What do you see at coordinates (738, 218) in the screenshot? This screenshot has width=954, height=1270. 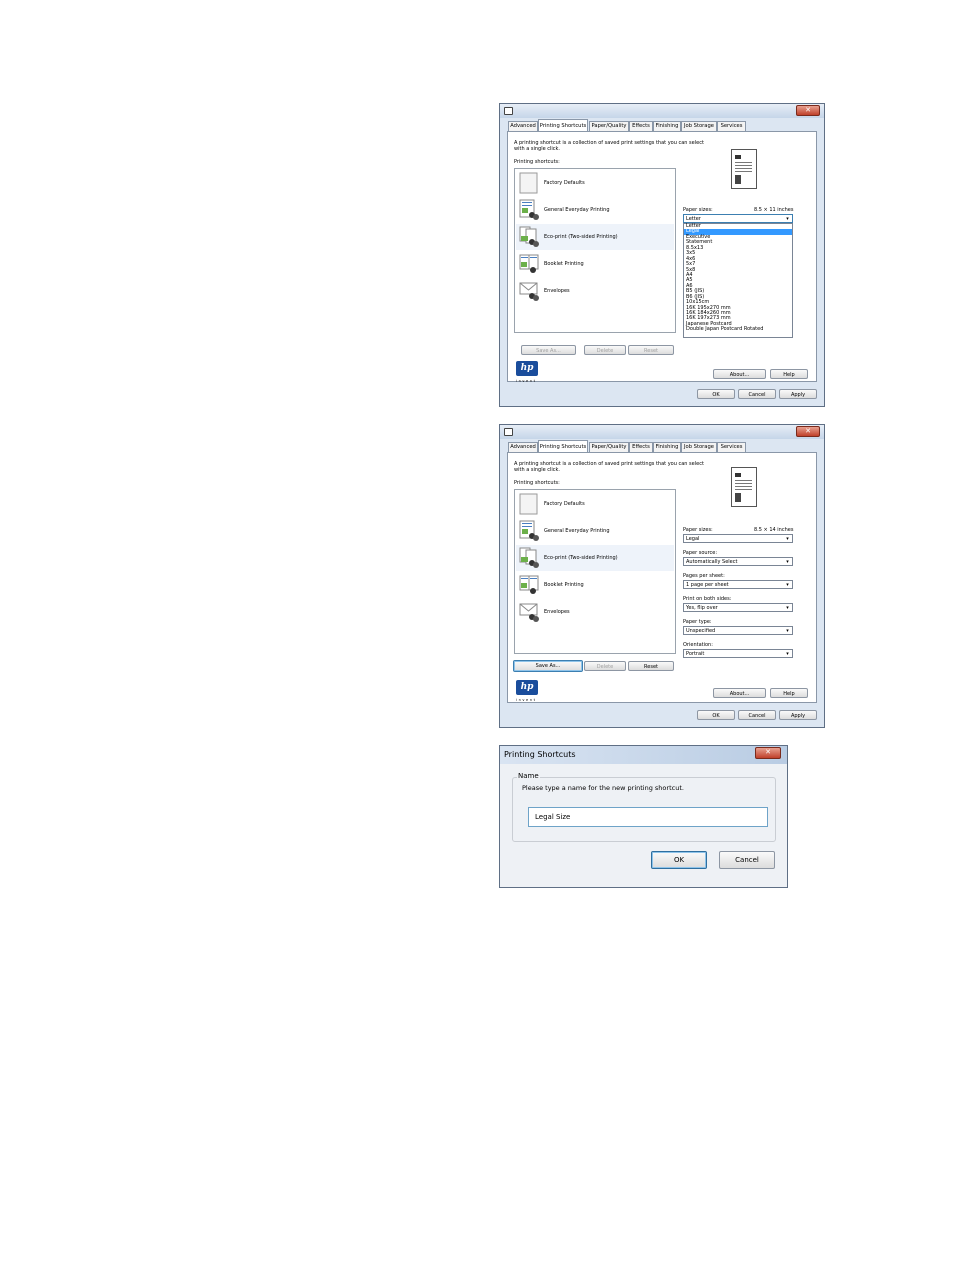 I see `paper-size-select: Letter ▾` at bounding box center [738, 218].